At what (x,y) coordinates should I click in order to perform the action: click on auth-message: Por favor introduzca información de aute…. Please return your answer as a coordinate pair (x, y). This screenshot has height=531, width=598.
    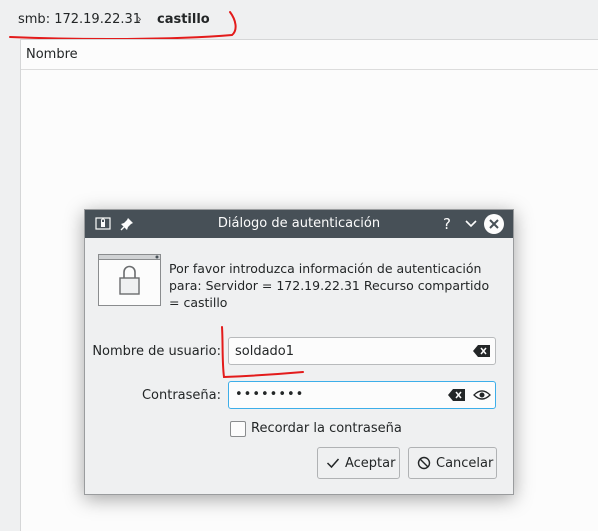
    Looking at the image, I should click on (329, 285).